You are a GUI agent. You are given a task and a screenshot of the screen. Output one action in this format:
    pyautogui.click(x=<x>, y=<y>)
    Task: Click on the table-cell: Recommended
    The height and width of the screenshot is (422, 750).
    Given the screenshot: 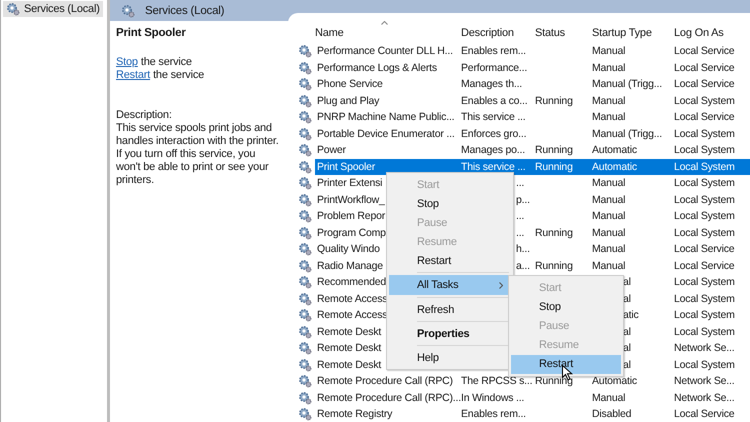 What is the action you would take?
    pyautogui.click(x=351, y=282)
    